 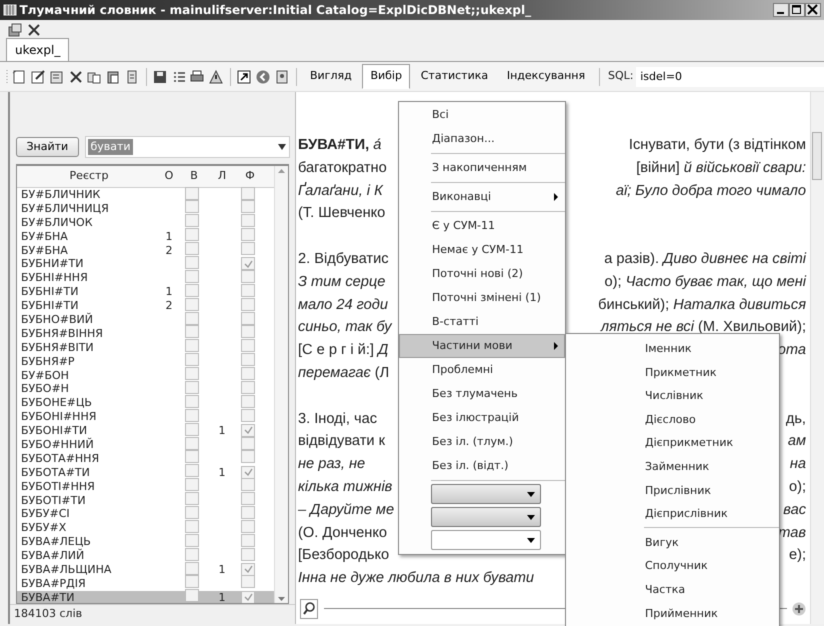 What do you see at coordinates (482, 197) in the screenshot?
I see `menu-item: Виконавці` at bounding box center [482, 197].